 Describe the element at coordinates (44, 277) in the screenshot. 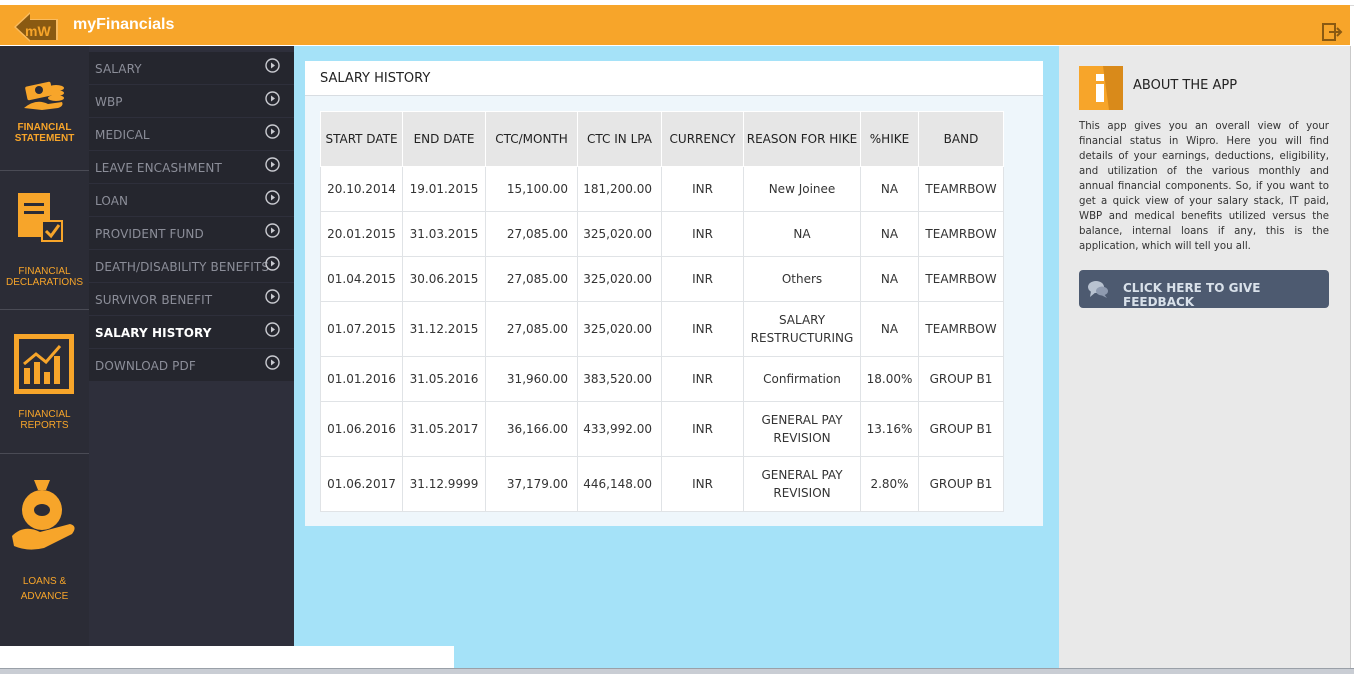

I see `nav-label: FINANCIAL DECLARATIONS` at that location.